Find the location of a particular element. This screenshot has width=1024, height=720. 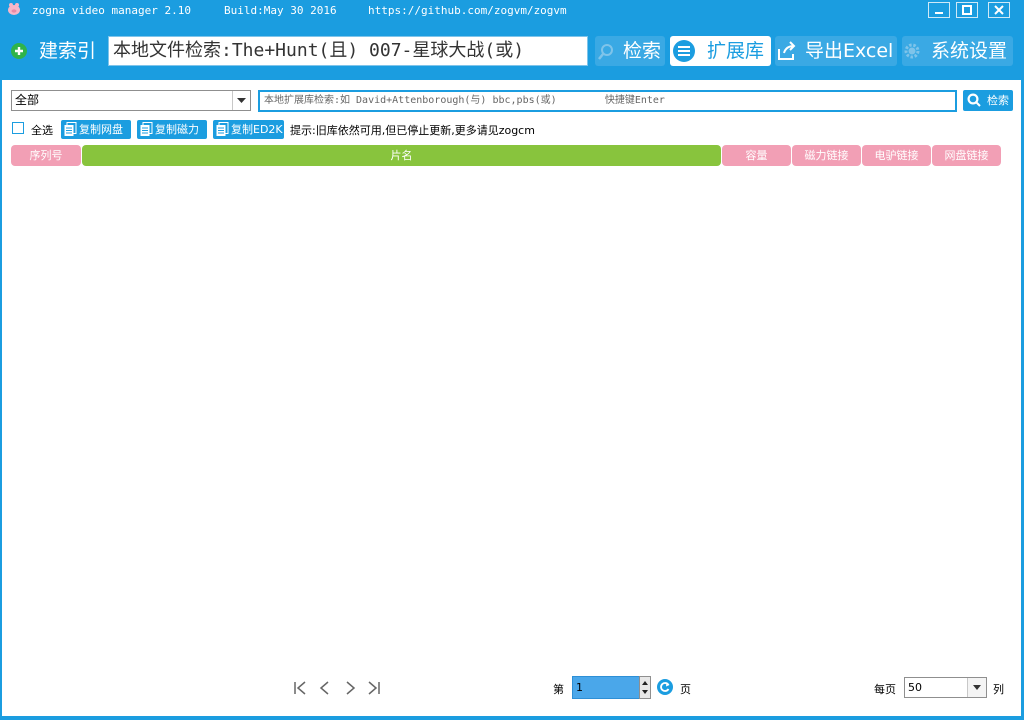

extension-library-label: 扩展库 is located at coordinates (736, 51).